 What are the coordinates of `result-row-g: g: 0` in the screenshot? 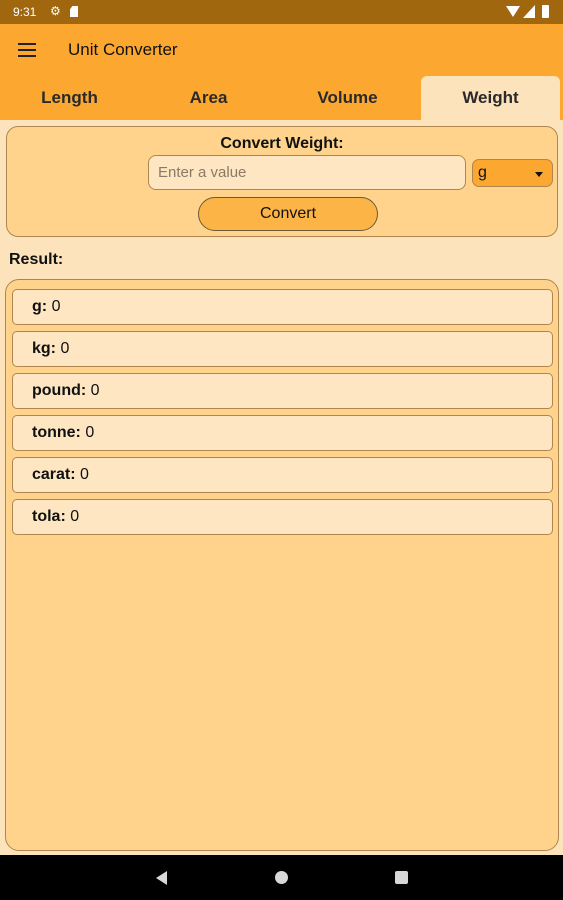 It's located at (282, 307).